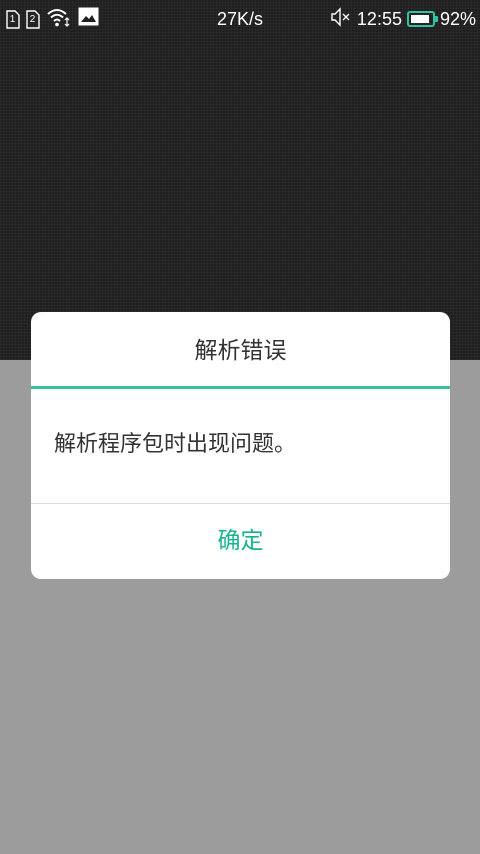  What do you see at coordinates (240, 541) in the screenshot?
I see `ok-button: 确定` at bounding box center [240, 541].